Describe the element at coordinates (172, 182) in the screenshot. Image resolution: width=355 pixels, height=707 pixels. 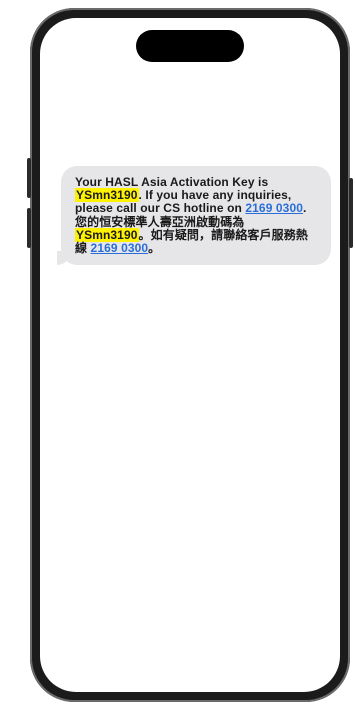
I see `message-text-1: Your HASL Asia Activation Key is` at that location.